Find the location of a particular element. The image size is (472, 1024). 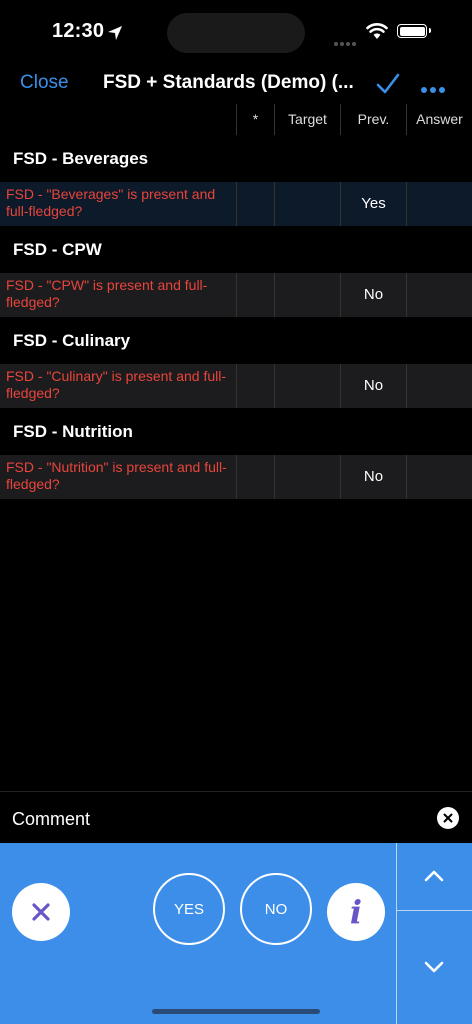

row-navigation is located at coordinates (434, 933).